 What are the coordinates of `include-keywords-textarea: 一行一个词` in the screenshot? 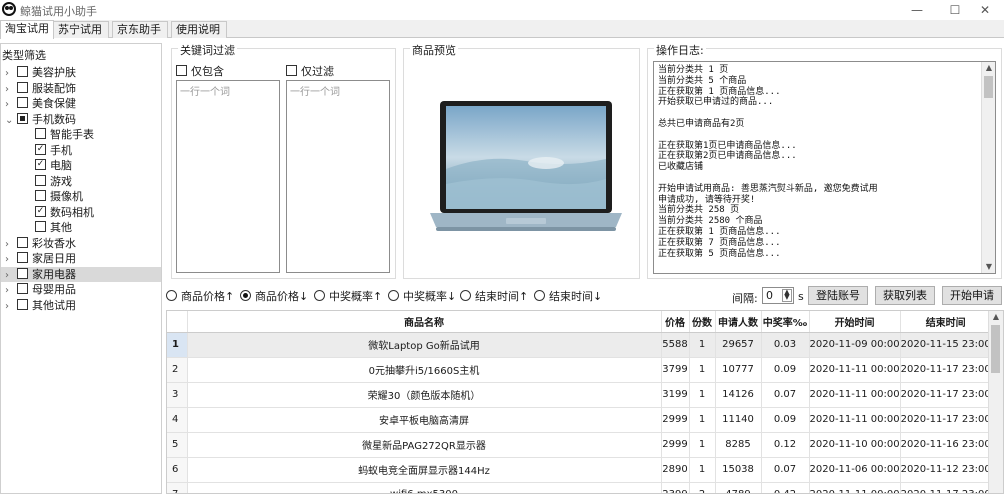 It's located at (228, 176).